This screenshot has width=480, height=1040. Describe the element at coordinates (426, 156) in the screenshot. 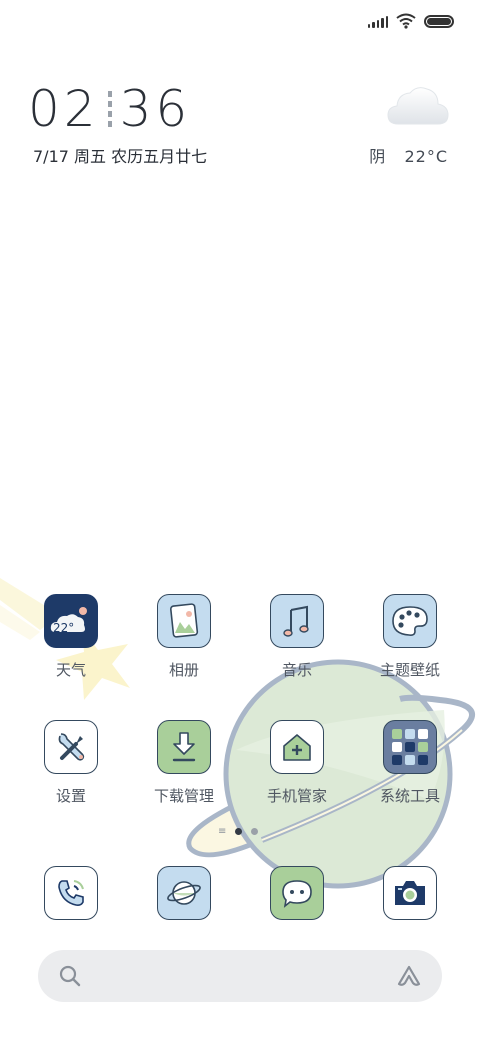

I see `weather-temperature: 22°C` at that location.